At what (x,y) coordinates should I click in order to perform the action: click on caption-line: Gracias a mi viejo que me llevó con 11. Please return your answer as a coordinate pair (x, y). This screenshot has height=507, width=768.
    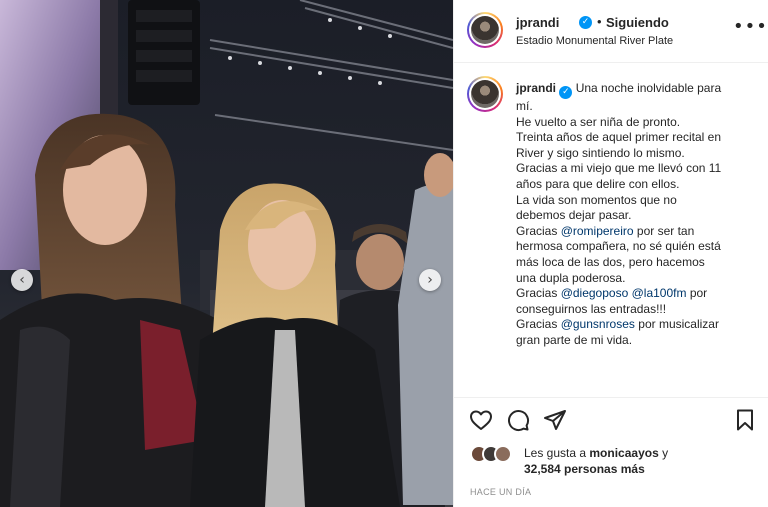
    Looking at the image, I should click on (619, 168).